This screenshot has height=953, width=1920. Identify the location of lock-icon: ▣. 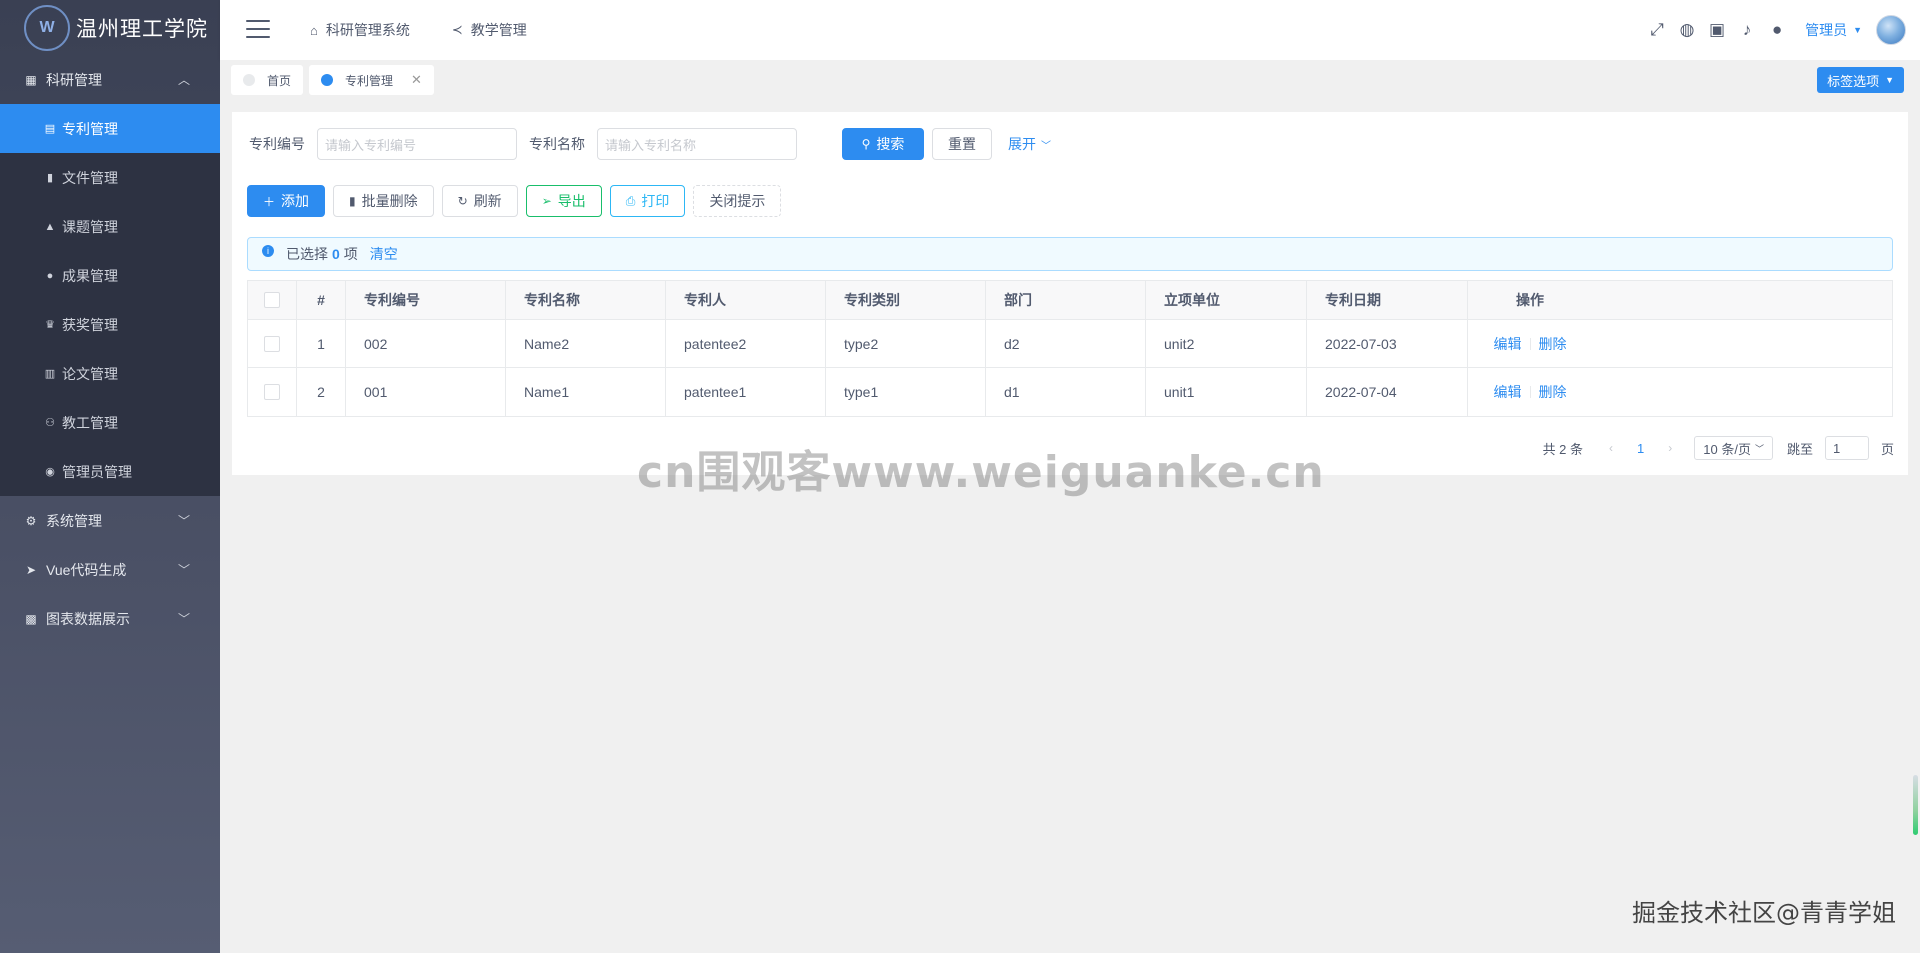
(1717, 30).